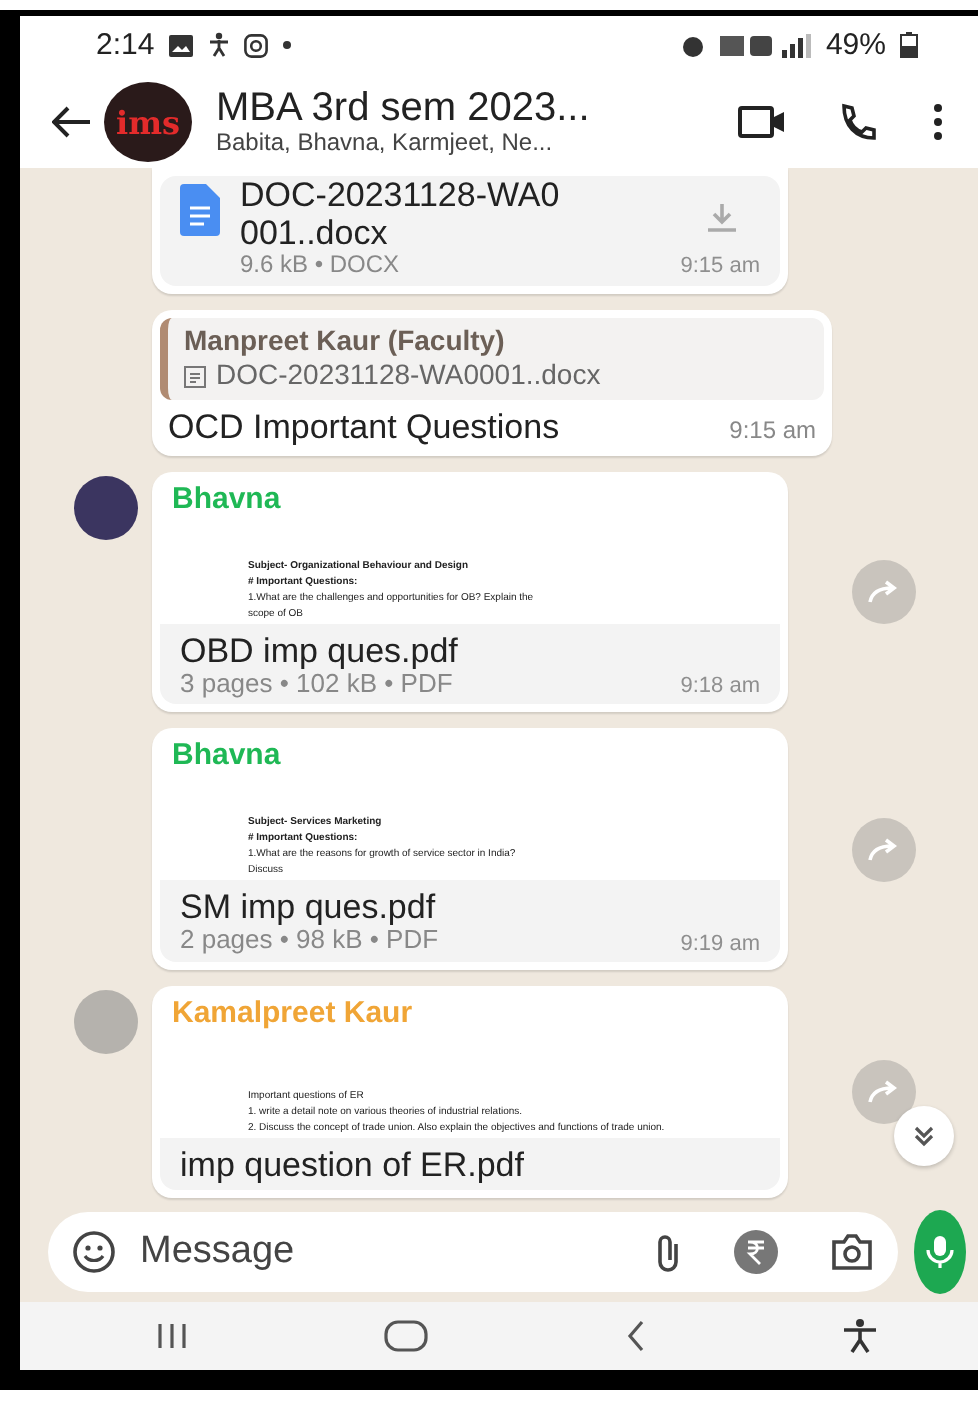 This screenshot has width=978, height=1416. What do you see at coordinates (256, 45) in the screenshot?
I see `camera-app-icon` at bounding box center [256, 45].